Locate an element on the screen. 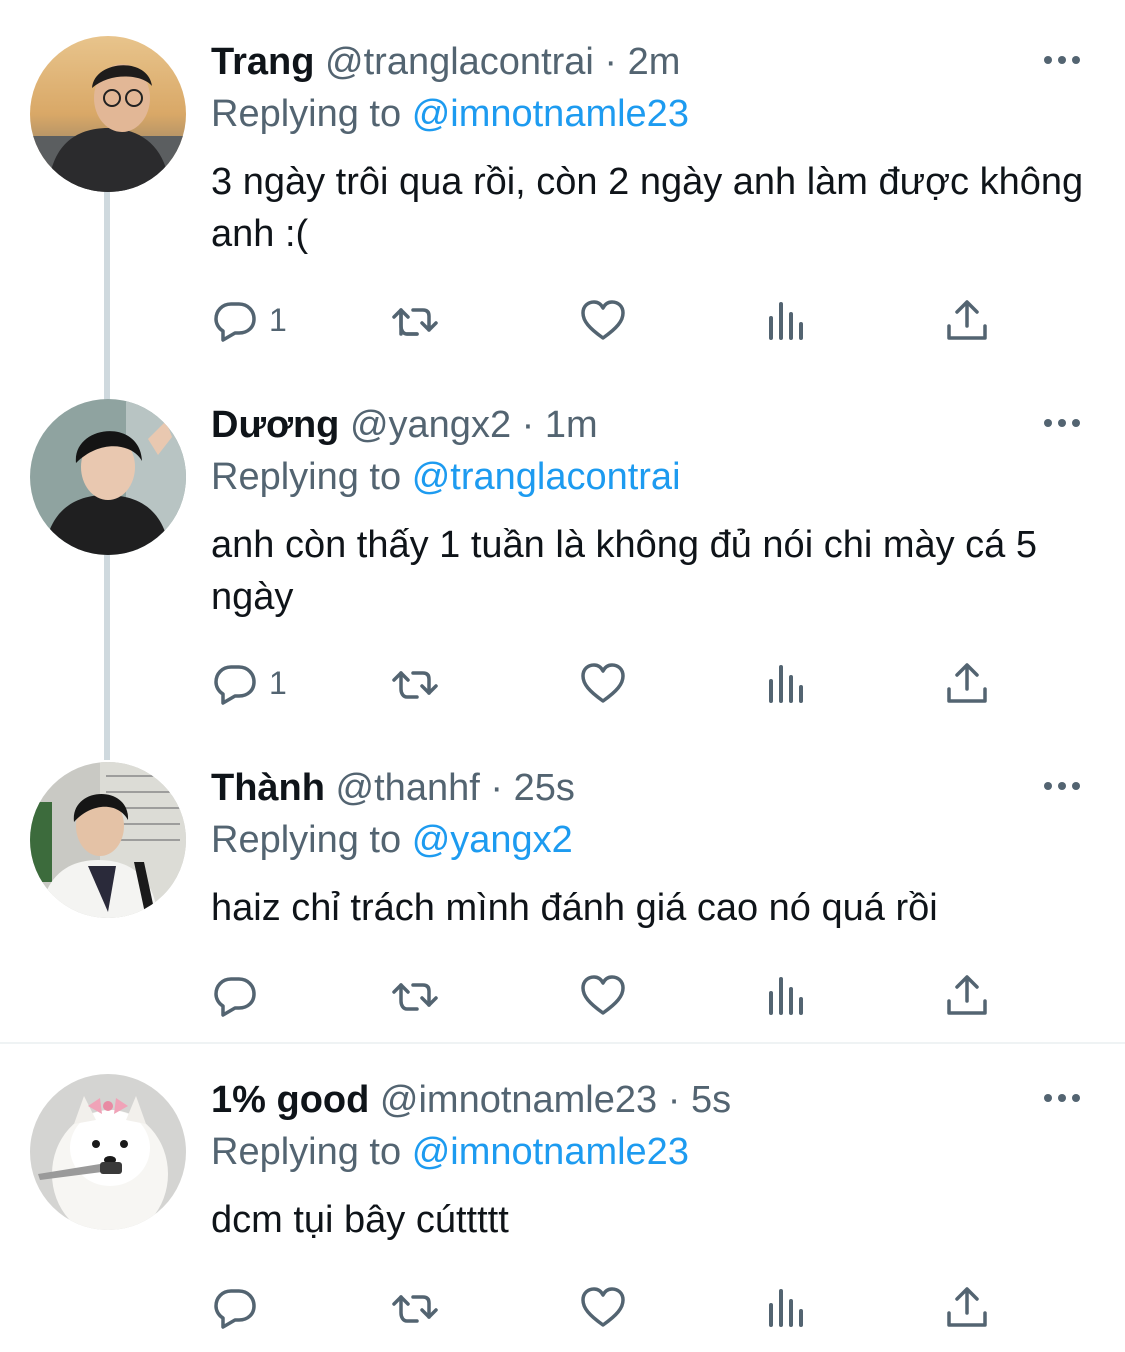 This screenshot has width=1125, height=1352. replying-to: Replying to @yangx2 is located at coordinates (392, 840).